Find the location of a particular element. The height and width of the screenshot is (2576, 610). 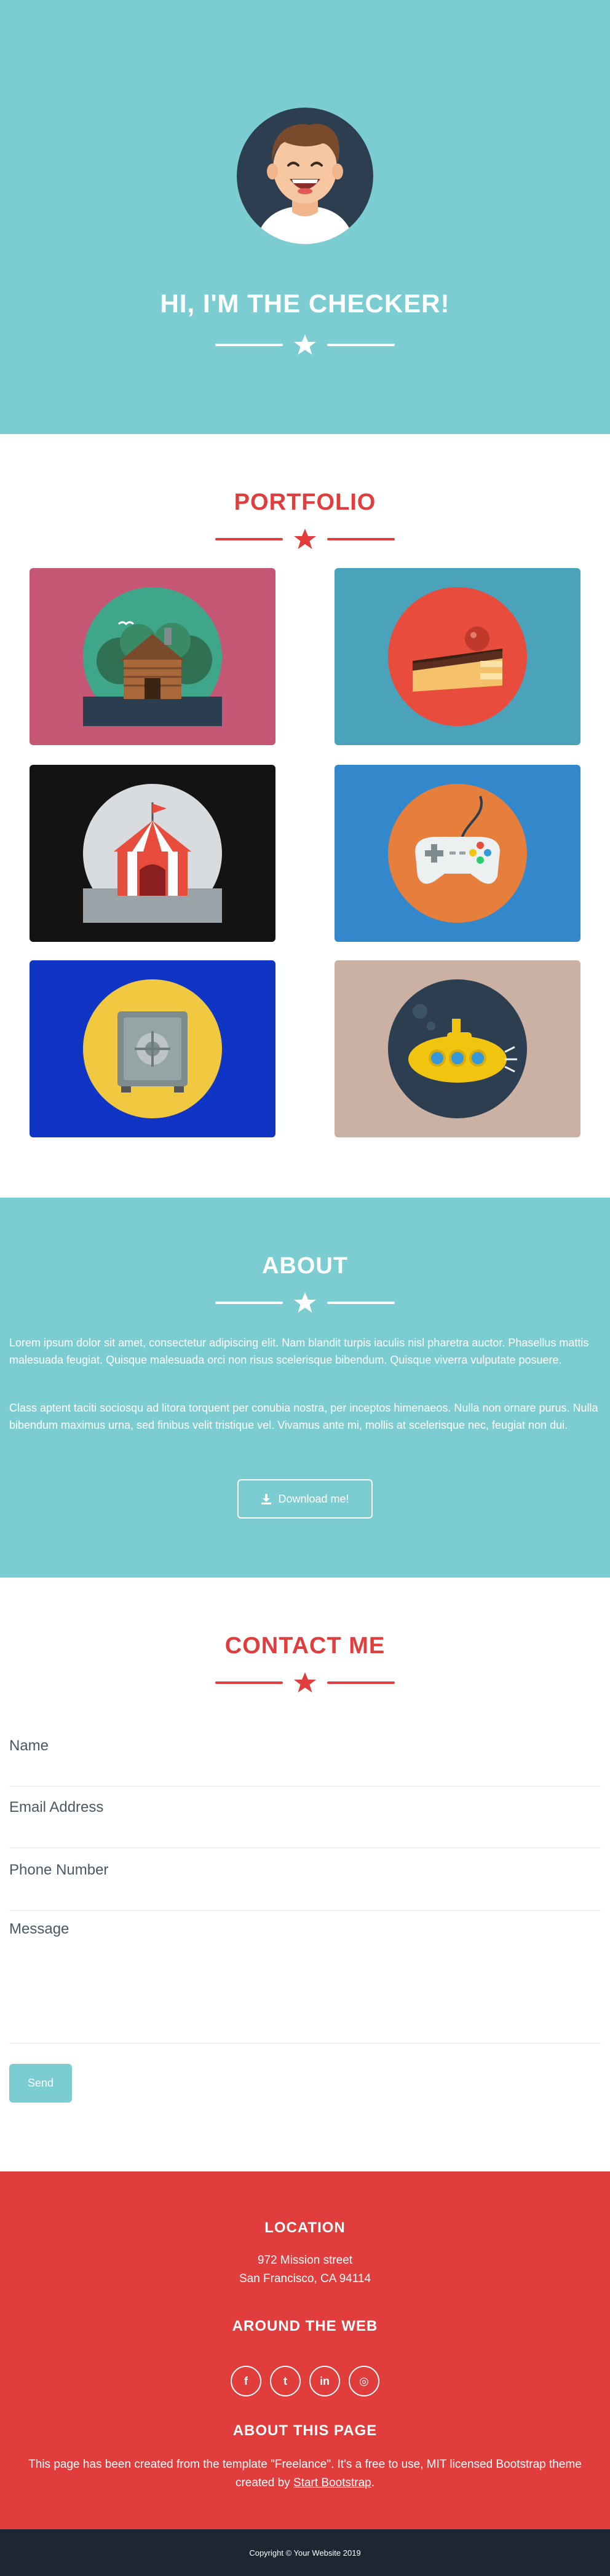

linkedin-icon: in is located at coordinates (324, 2381).